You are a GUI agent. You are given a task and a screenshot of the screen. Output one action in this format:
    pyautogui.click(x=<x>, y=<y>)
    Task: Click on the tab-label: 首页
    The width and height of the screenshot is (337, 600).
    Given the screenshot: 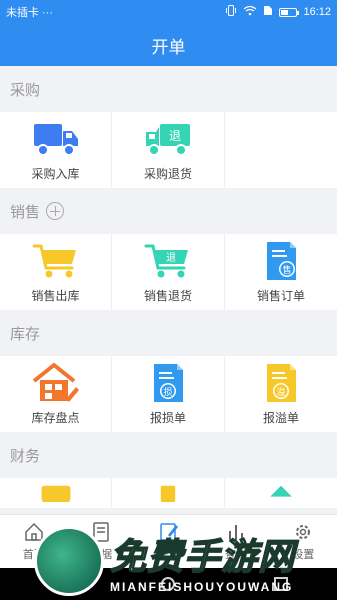 What is the action you would take?
    pyautogui.click(x=33, y=555)
    